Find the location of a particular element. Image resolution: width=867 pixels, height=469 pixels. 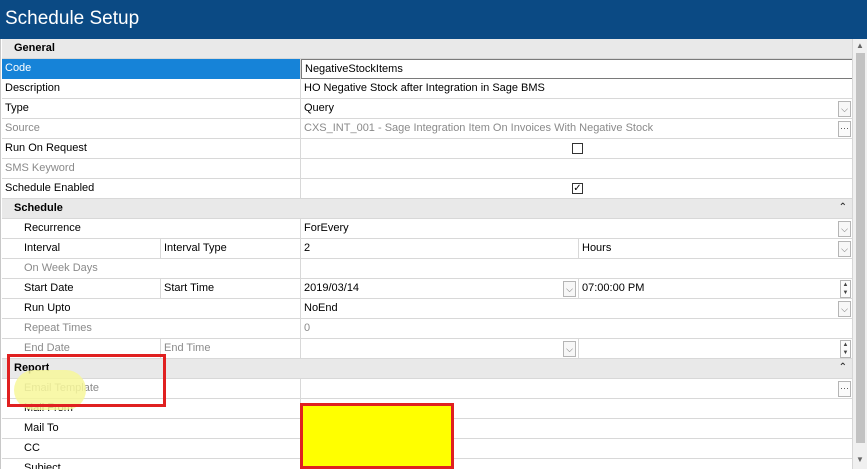

run-upto-value: NoEnd is located at coordinates (319, 309).